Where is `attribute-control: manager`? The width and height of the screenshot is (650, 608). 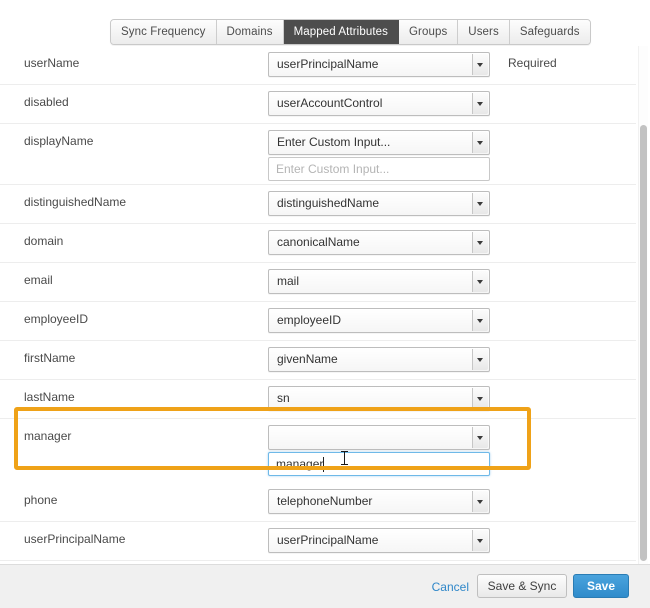 attribute-control: manager is located at coordinates (379, 450).